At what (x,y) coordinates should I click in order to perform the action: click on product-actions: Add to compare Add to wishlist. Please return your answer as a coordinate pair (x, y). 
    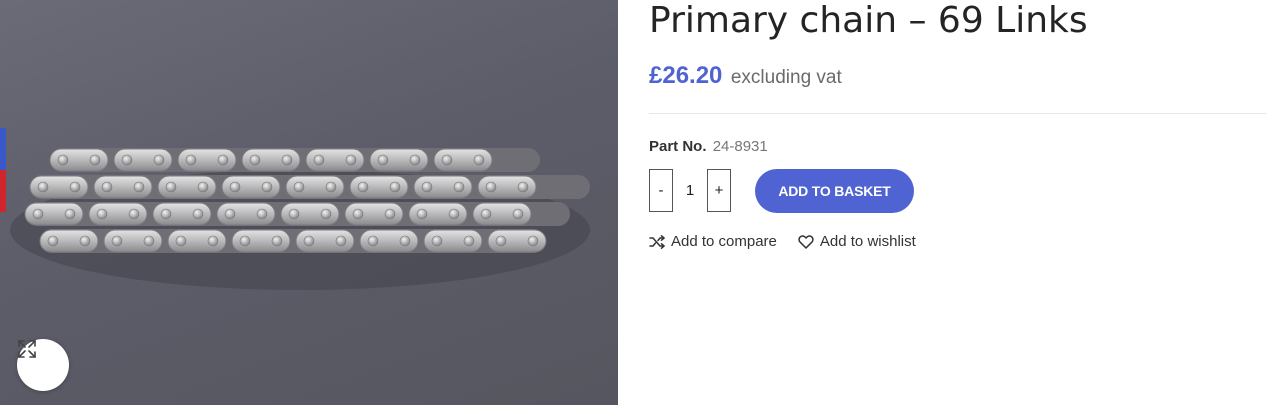
    Looking at the image, I should click on (782, 241).